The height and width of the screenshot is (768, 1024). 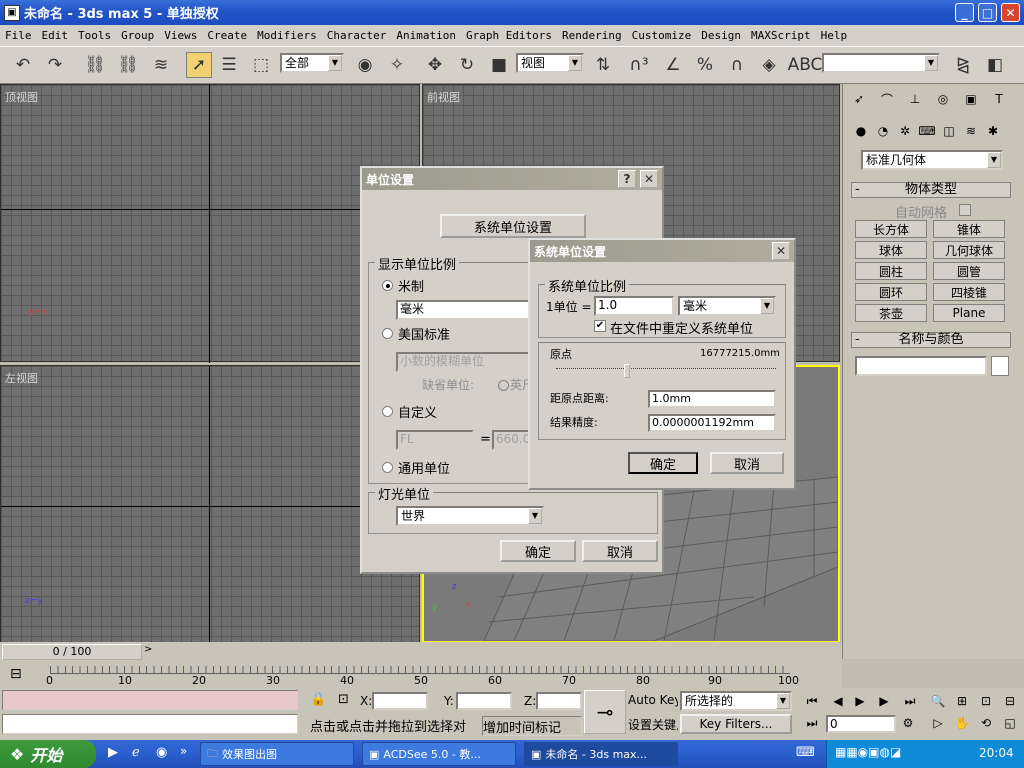 What do you see at coordinates (229, 65) in the screenshot?
I see `select-by-name-icon: ☰` at bounding box center [229, 65].